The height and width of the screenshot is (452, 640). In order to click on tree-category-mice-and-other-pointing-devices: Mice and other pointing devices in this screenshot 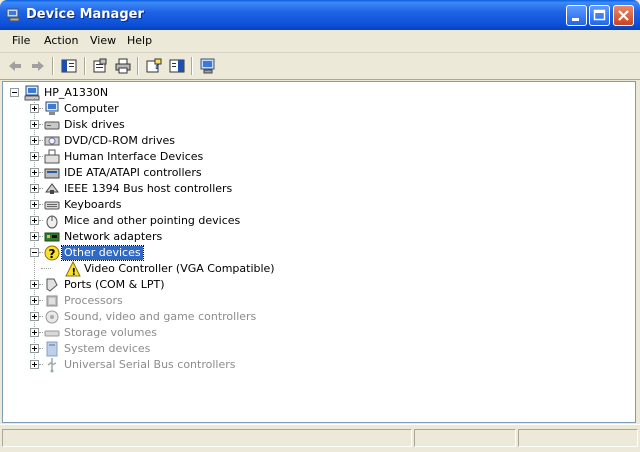, I will do `click(229, 221)`.